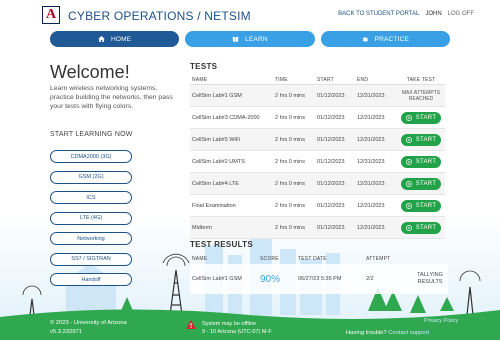 The image size is (500, 340). What do you see at coordinates (226, 117) in the screenshot?
I see `test-name: CellSim Lab#3 CDMA-2000` at bounding box center [226, 117].